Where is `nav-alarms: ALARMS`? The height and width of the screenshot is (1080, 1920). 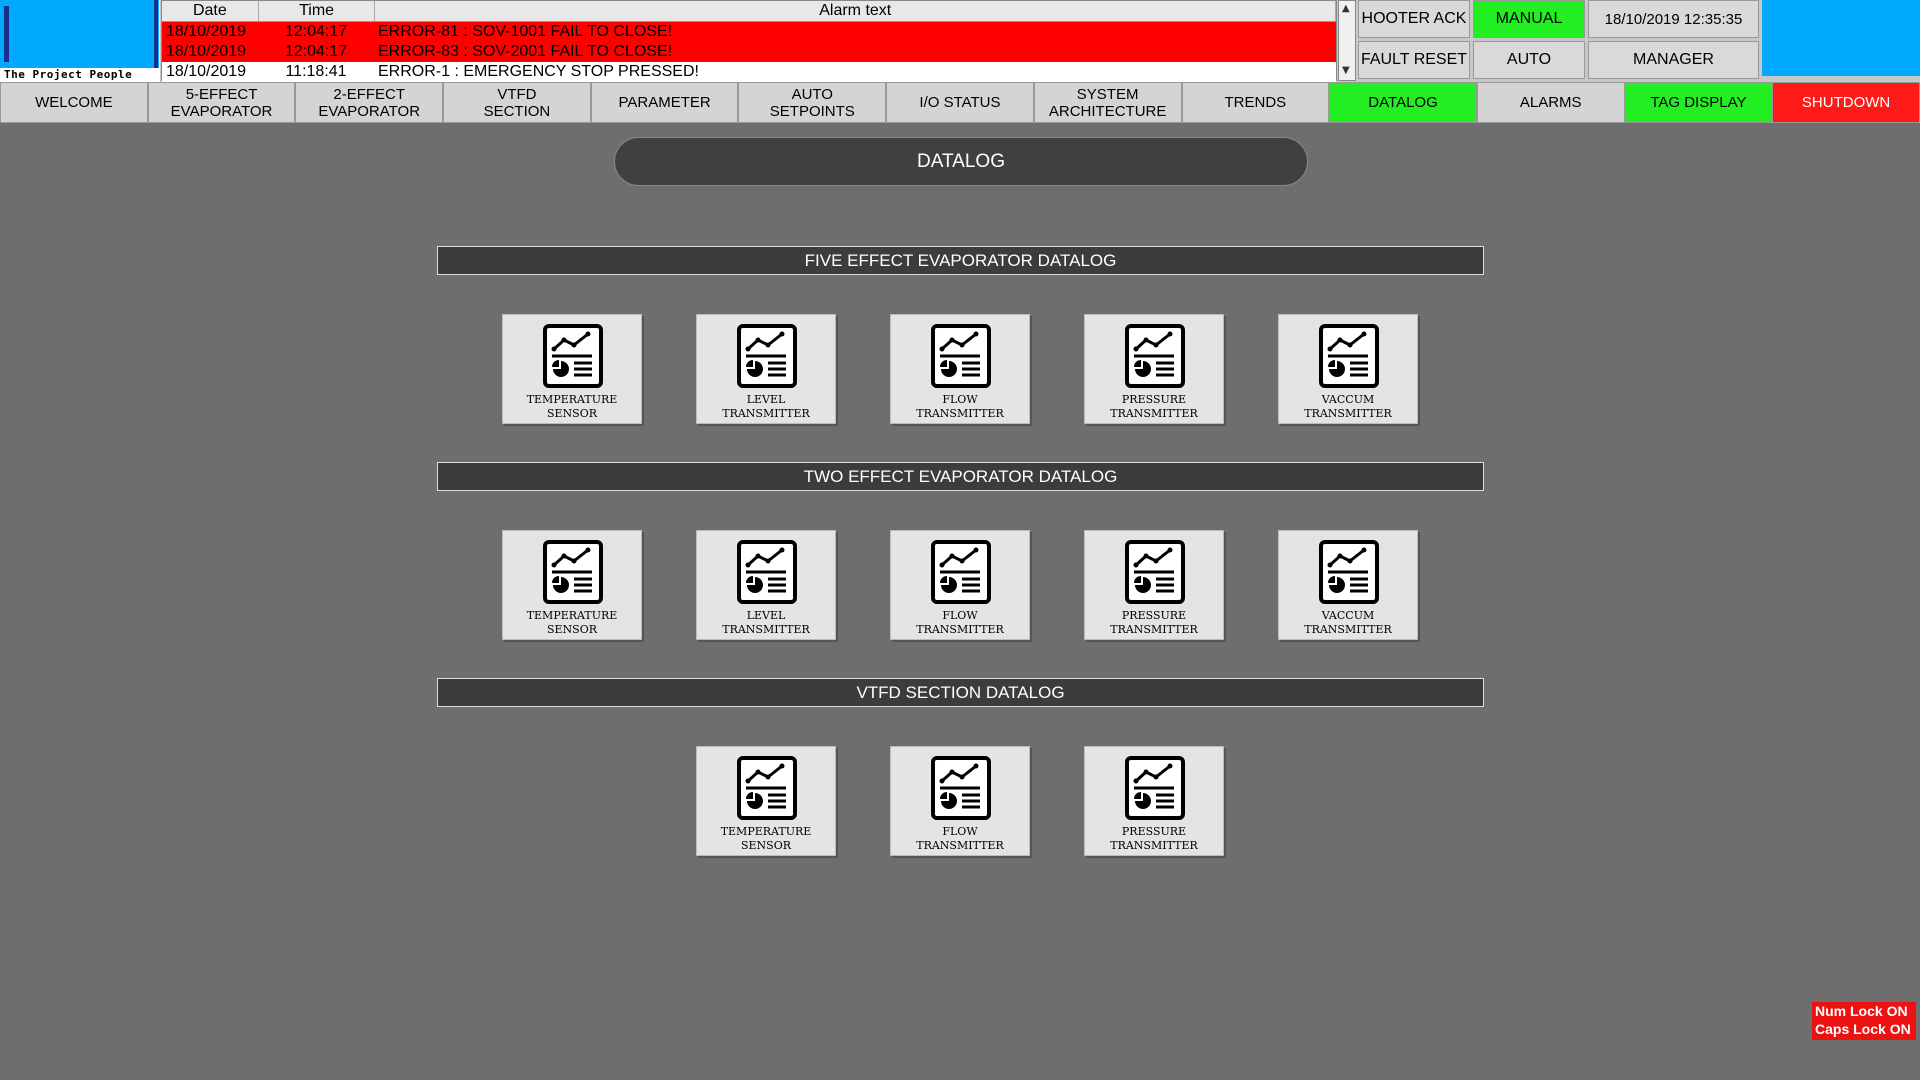 nav-alarms: ALARMS is located at coordinates (1550, 102).